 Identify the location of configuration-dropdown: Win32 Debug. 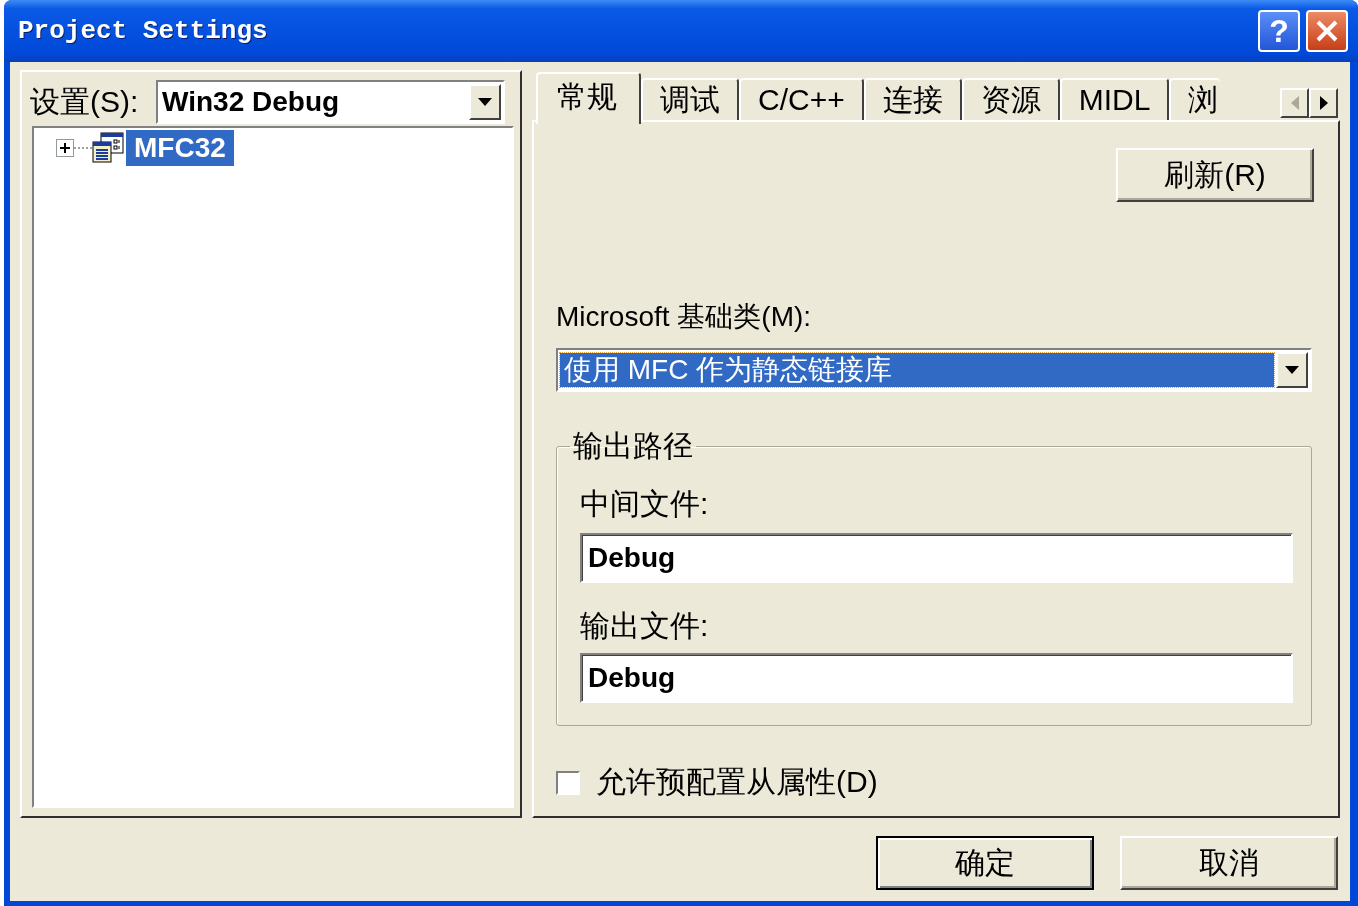
(330, 102).